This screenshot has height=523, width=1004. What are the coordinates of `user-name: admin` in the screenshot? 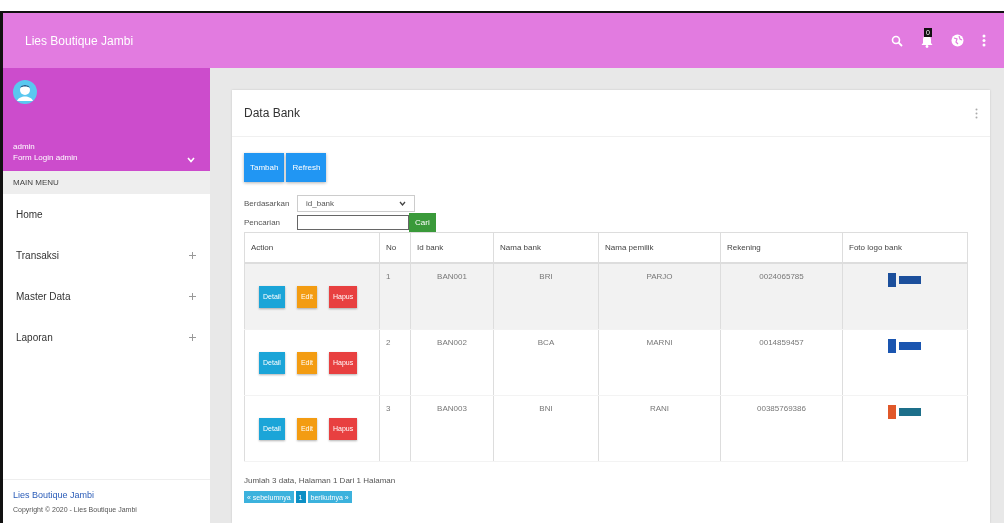 It's located at (24, 146).